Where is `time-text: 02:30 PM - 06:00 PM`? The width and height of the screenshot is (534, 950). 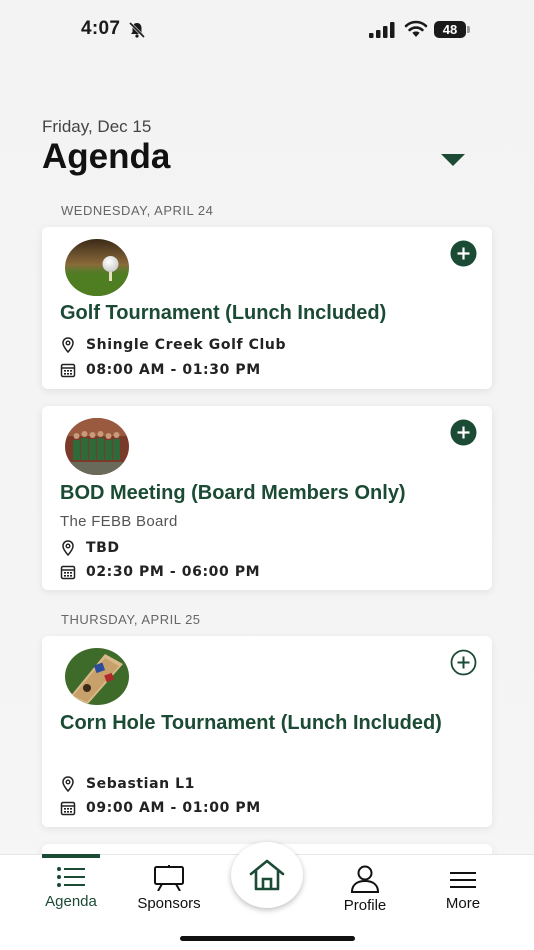 time-text: 02:30 PM - 06:00 PM is located at coordinates (173, 572).